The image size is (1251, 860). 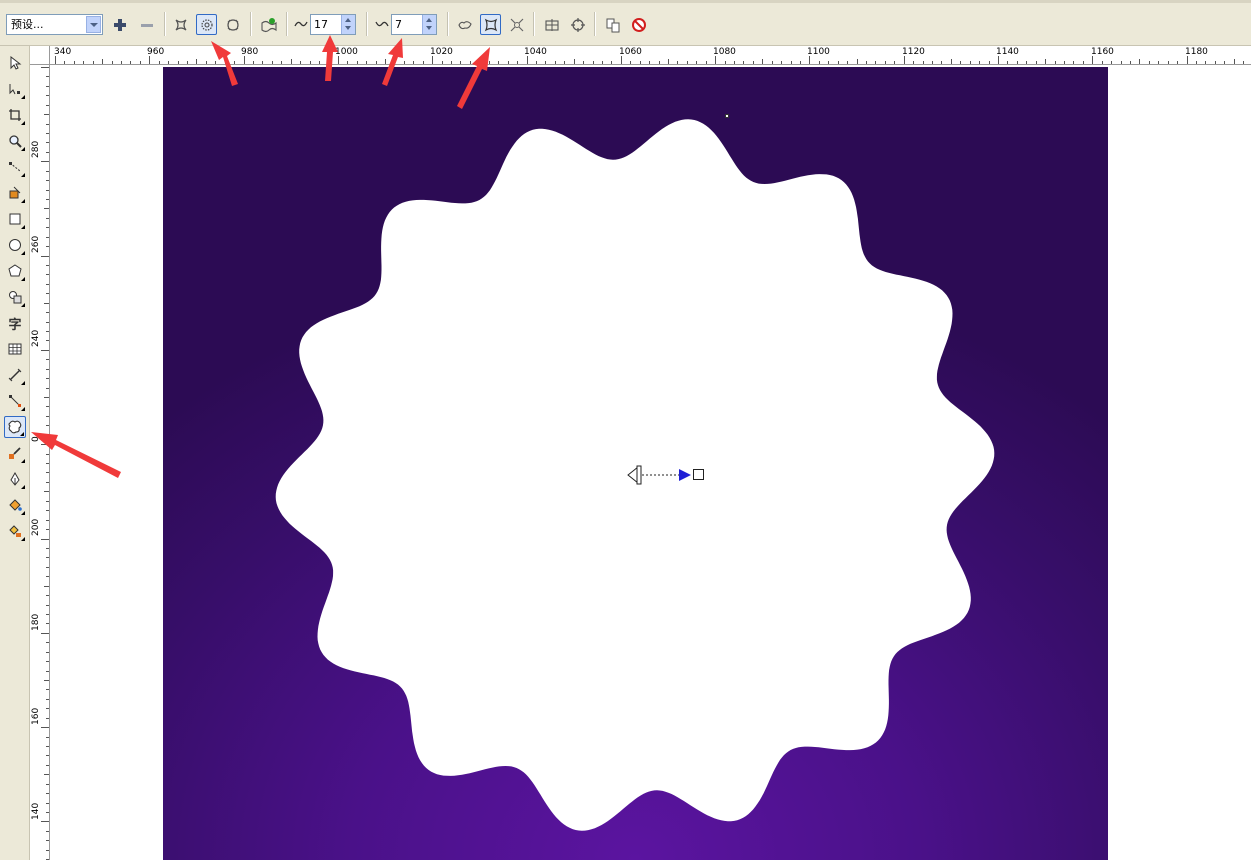 I want to click on shape-tool, so click(x=15, y=89).